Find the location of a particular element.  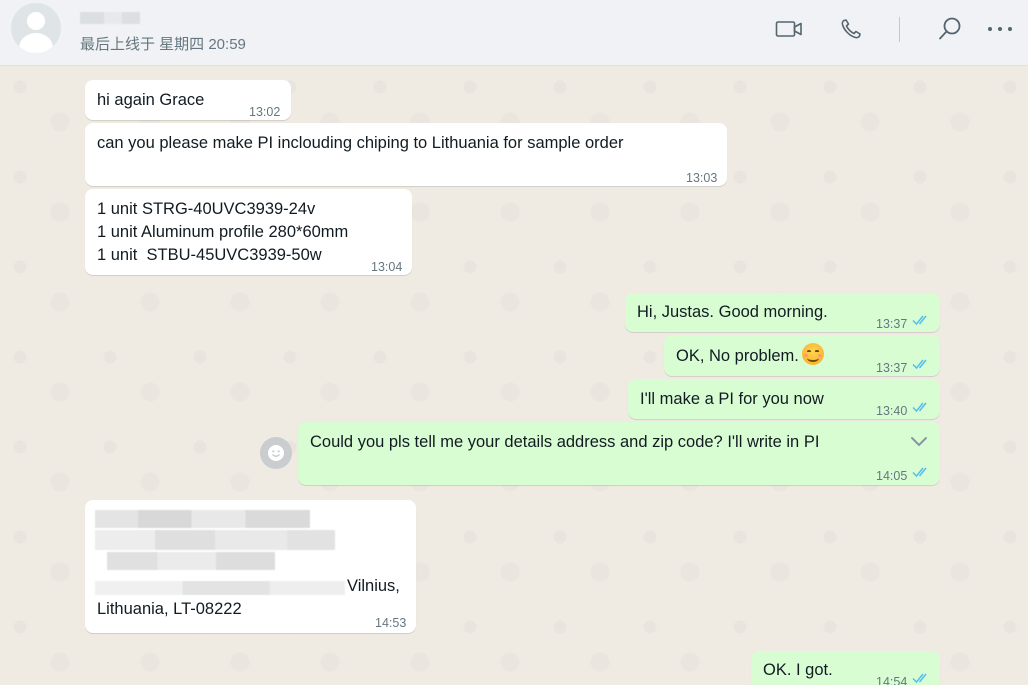

smiling-face-emoji-icon is located at coordinates (812, 354).